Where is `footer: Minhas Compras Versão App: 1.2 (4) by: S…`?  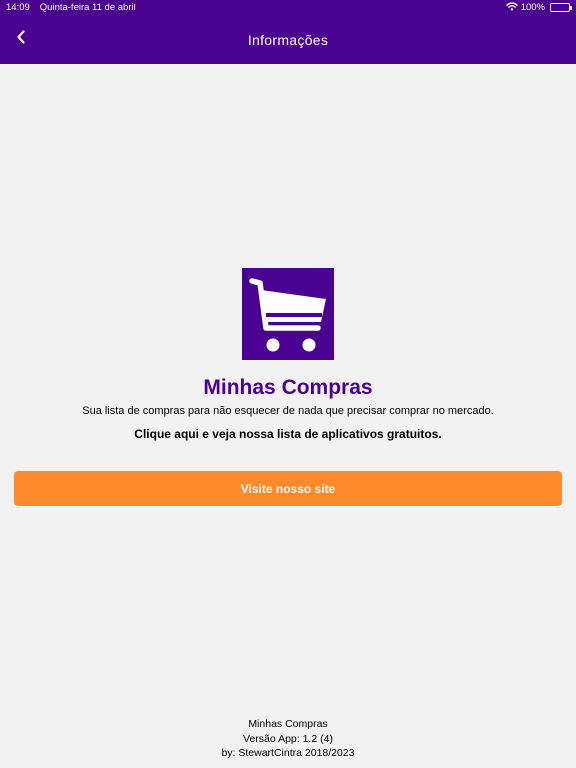
footer: Minhas Compras Versão App: 1.2 (4) by: S… is located at coordinates (288, 739).